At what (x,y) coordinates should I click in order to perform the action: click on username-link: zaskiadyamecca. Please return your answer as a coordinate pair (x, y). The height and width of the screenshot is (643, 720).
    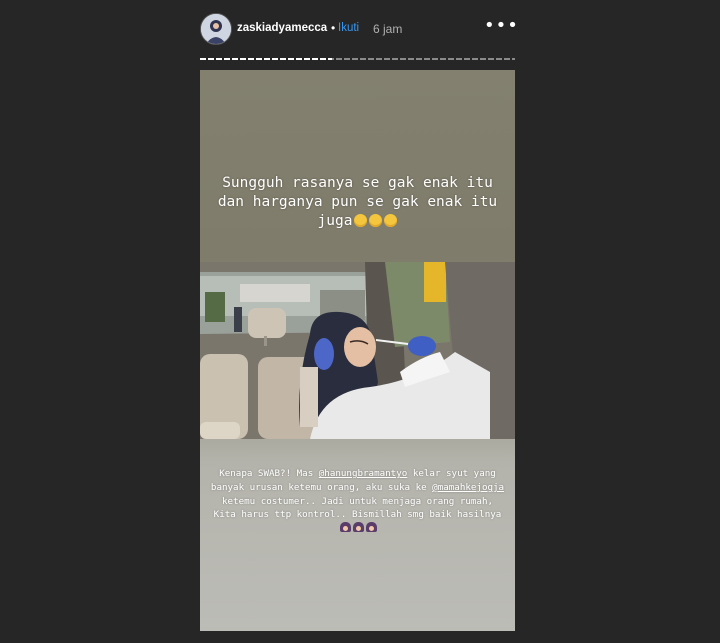
    Looking at the image, I should click on (282, 28).